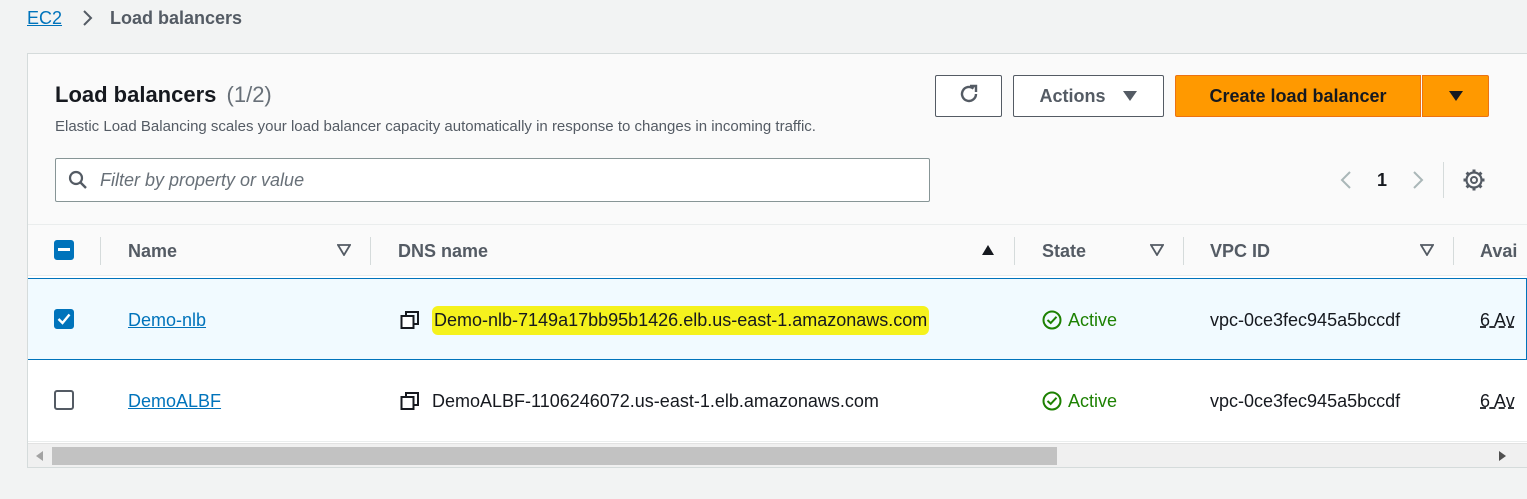 The height and width of the screenshot is (499, 1527). I want to click on filter-input, so click(490, 180).